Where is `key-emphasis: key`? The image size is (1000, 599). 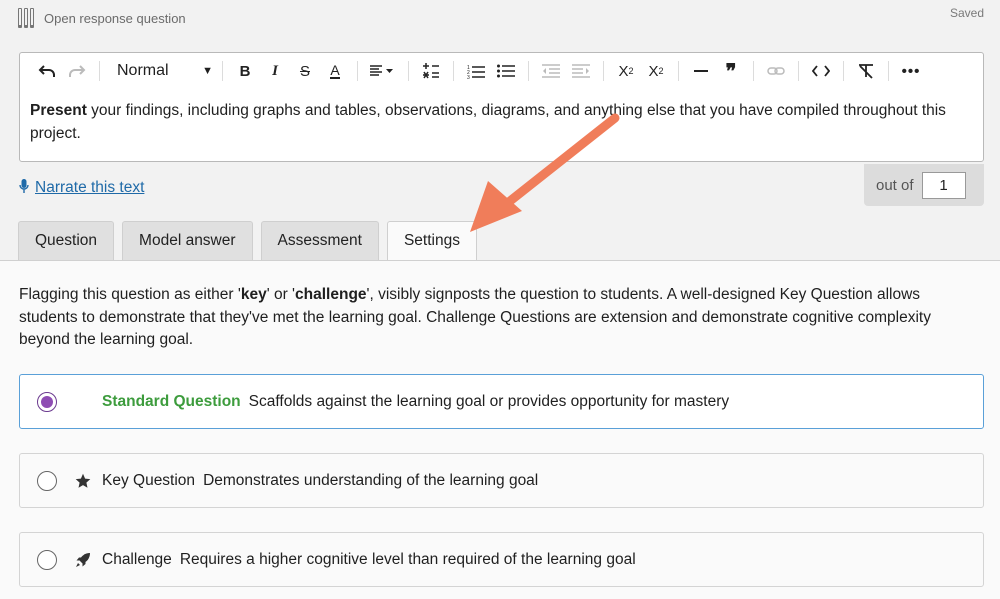 key-emphasis: key is located at coordinates (253, 294).